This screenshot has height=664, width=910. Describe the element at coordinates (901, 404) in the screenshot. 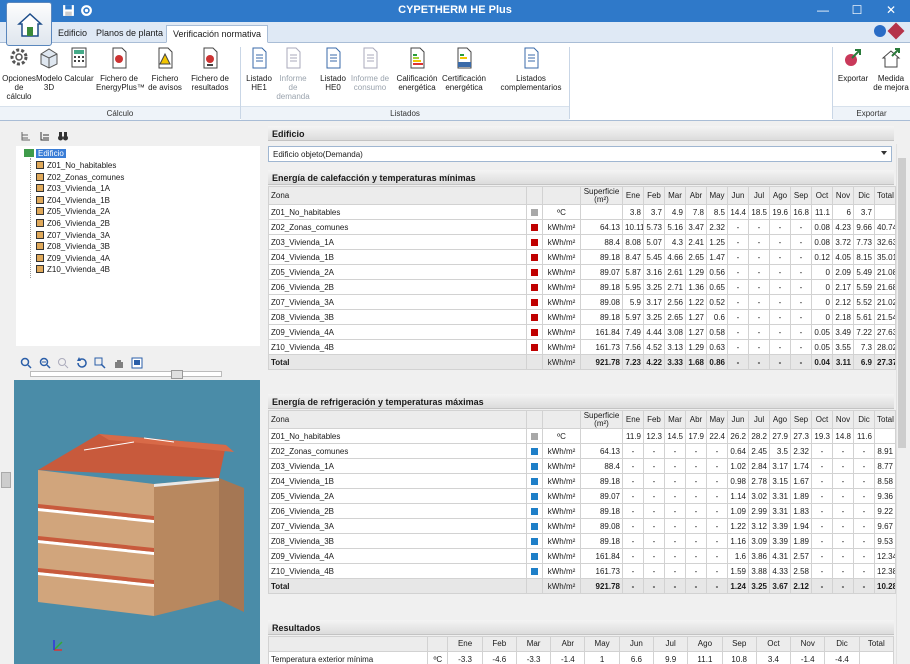

I see `content-vertical-scrollbar` at that location.